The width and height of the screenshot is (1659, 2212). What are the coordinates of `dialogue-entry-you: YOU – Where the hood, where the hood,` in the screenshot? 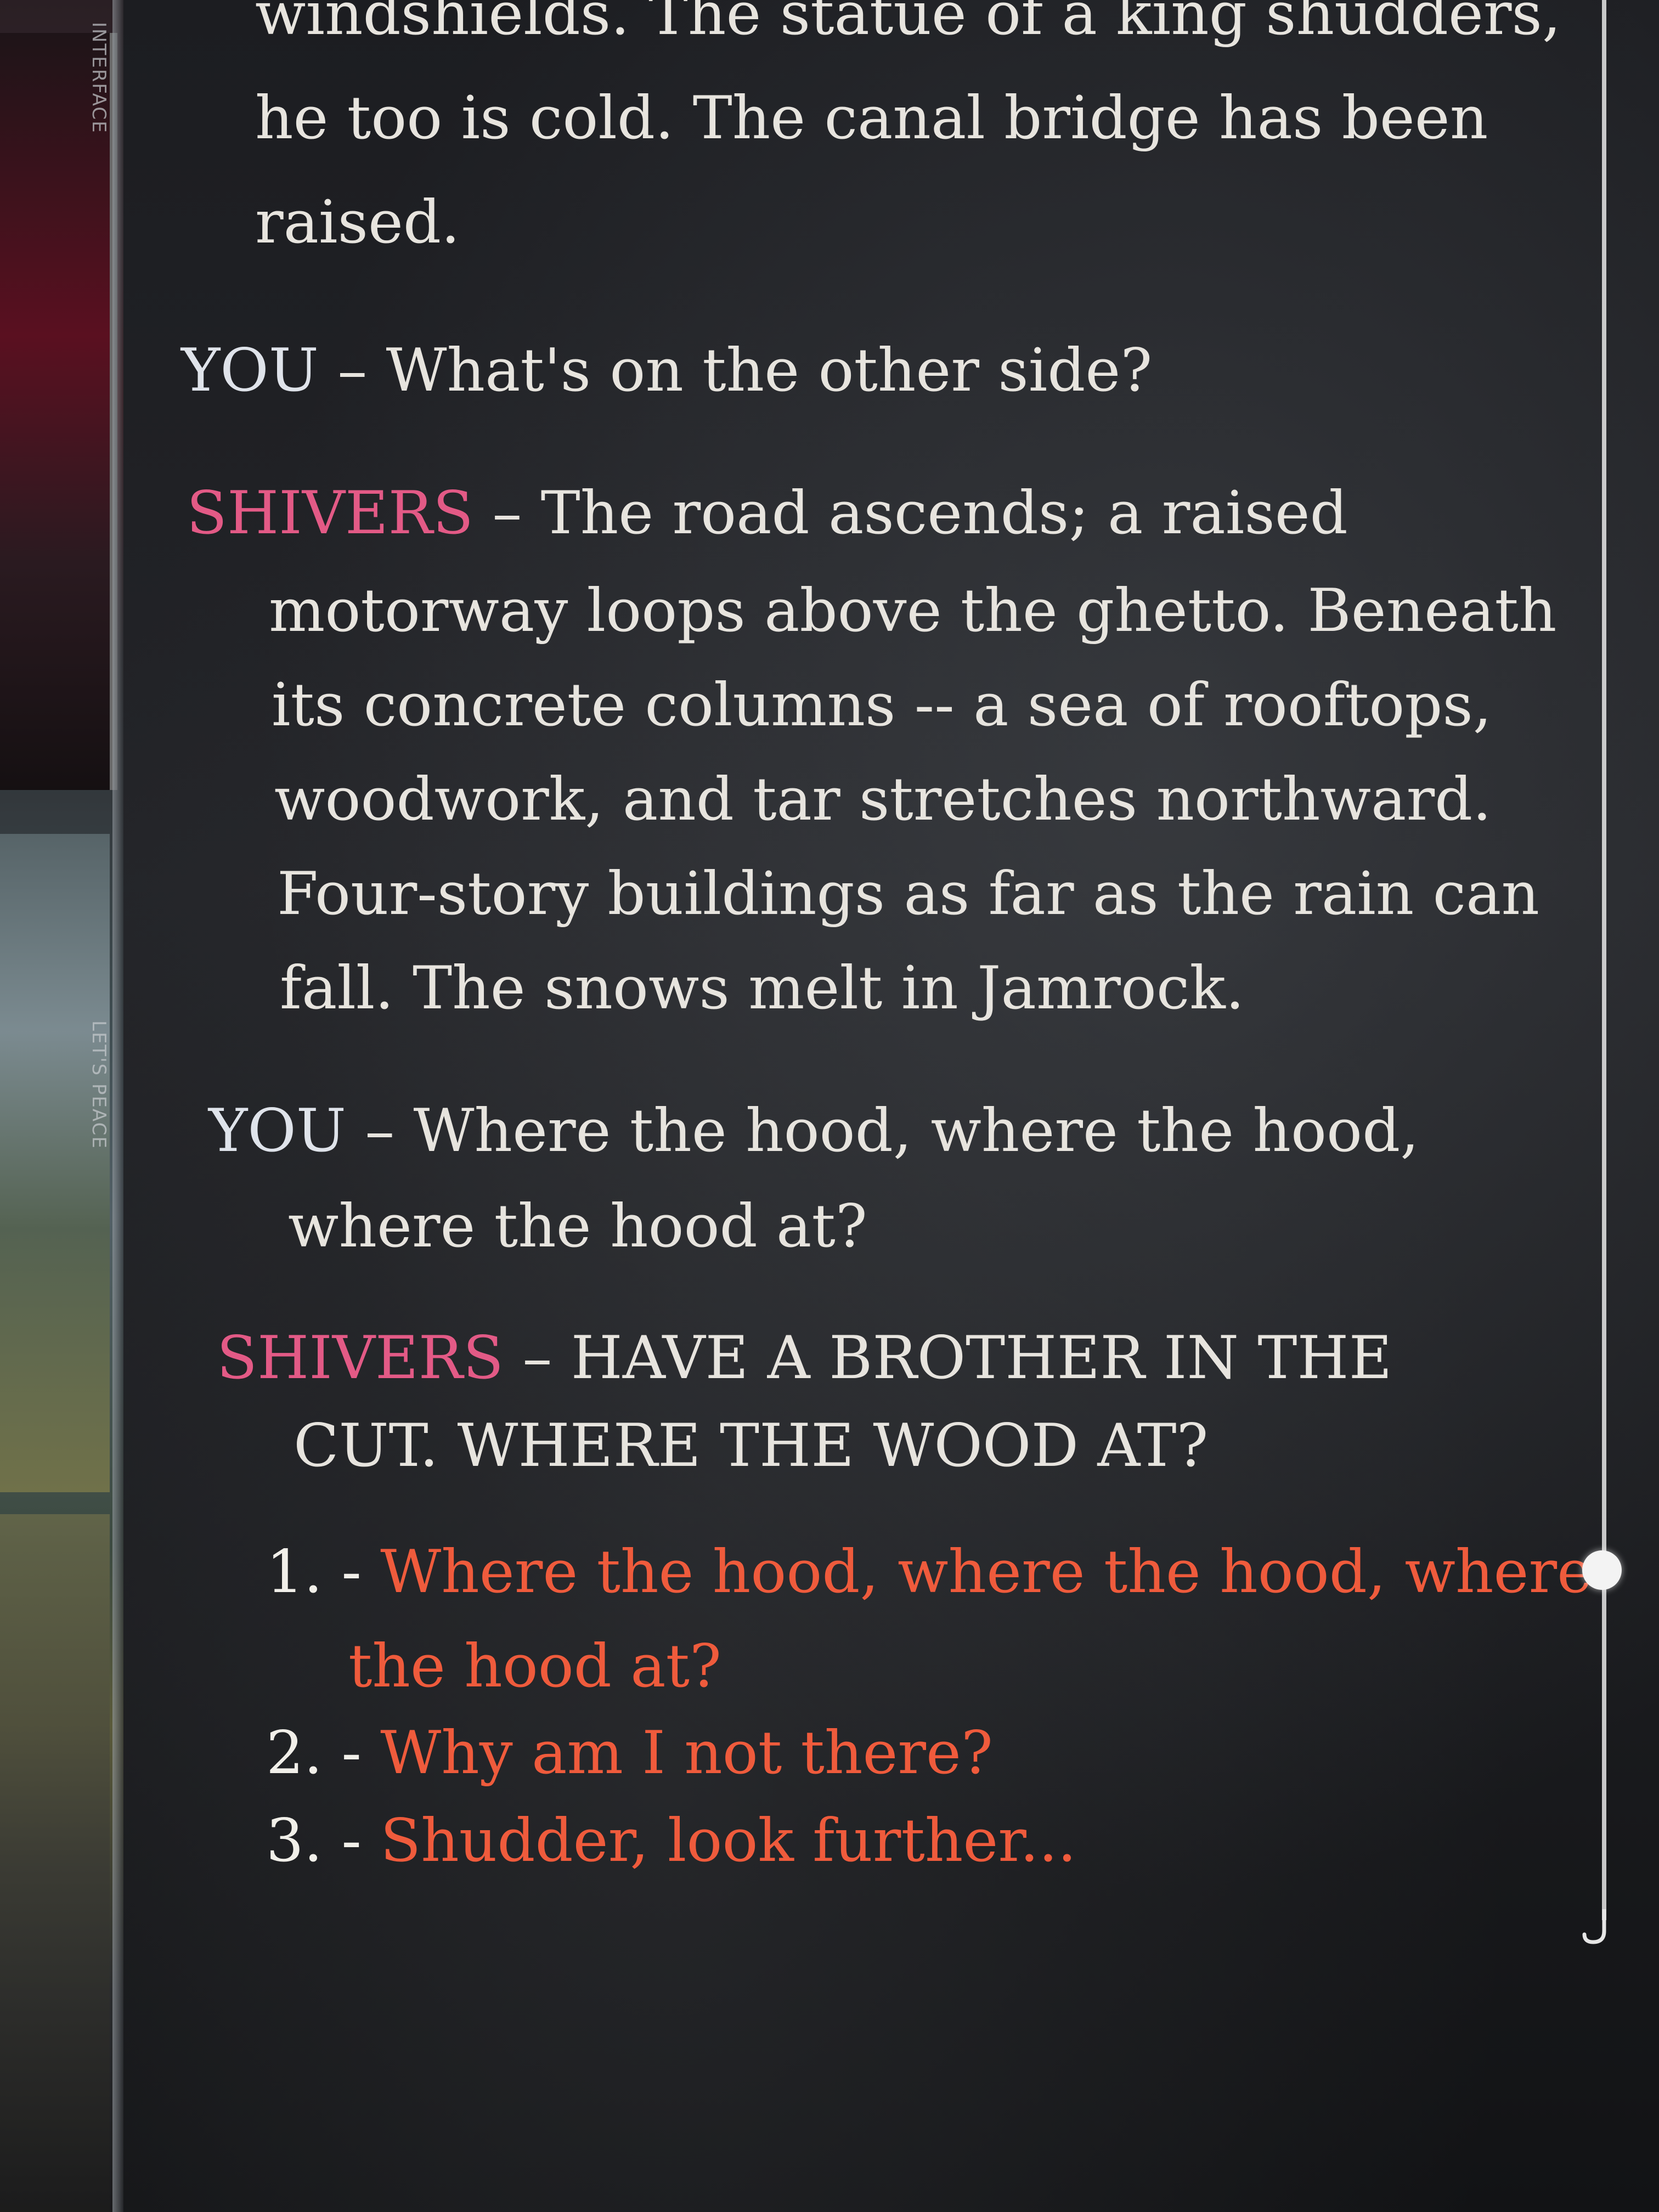 It's located at (813, 1131).